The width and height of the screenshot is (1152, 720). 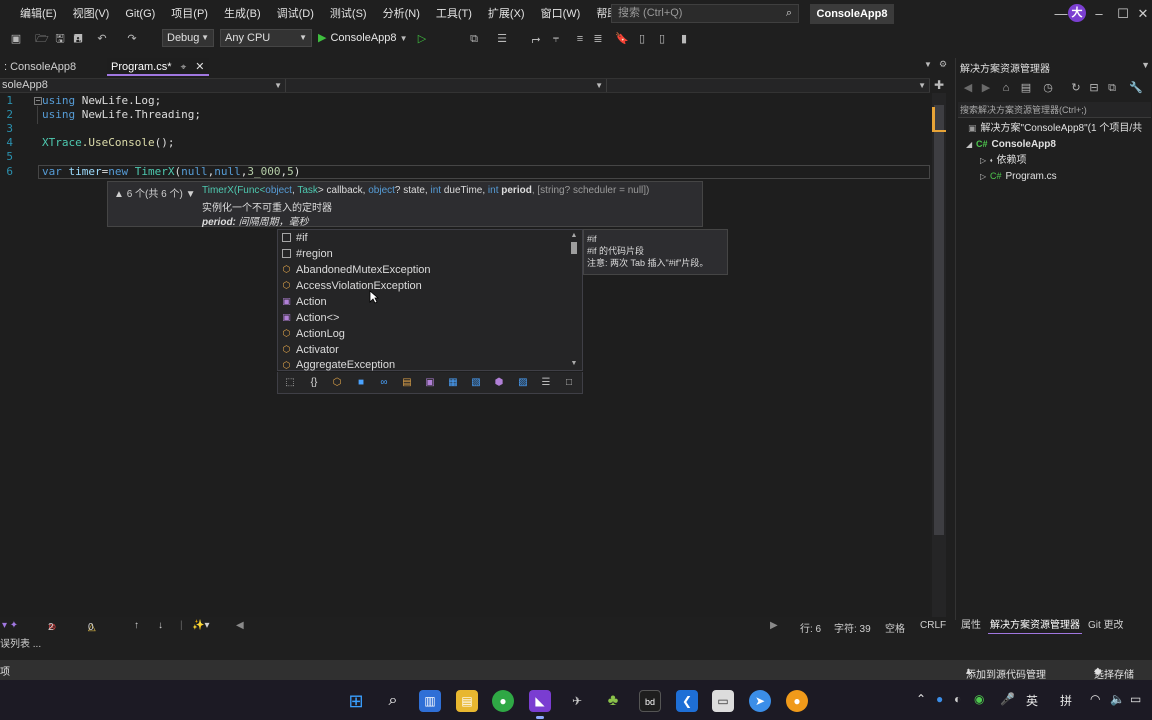 What do you see at coordinates (895, 627) in the screenshot?
I see `whitespace-indicator: 空格` at bounding box center [895, 627].